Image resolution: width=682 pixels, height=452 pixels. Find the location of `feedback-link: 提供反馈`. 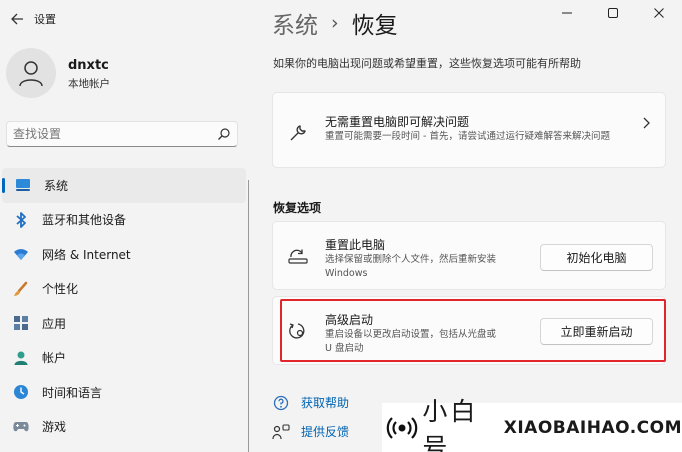

feedback-link: 提供反馈 is located at coordinates (310, 431).